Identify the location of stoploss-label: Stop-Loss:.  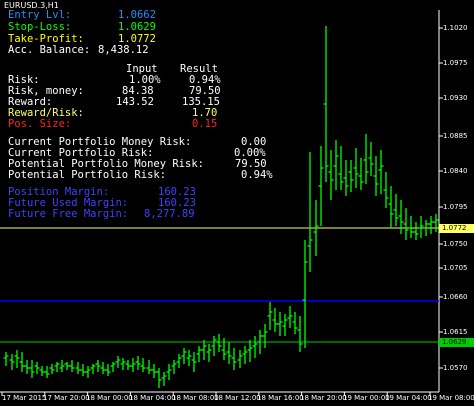
(40, 27).